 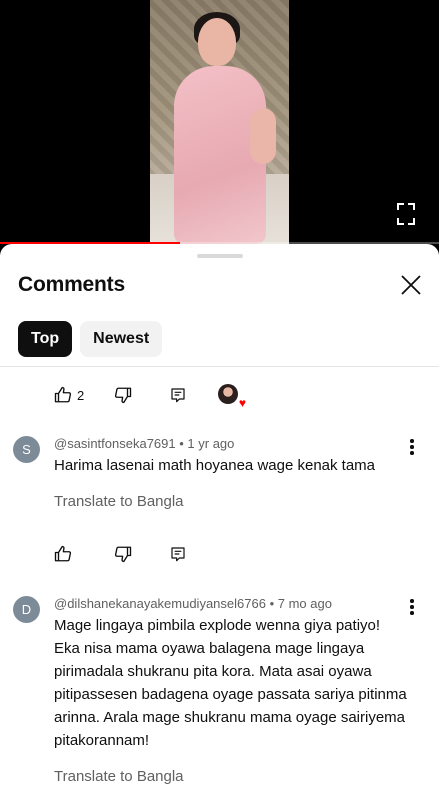 I want to click on comment-actions, so click(x=136, y=554).